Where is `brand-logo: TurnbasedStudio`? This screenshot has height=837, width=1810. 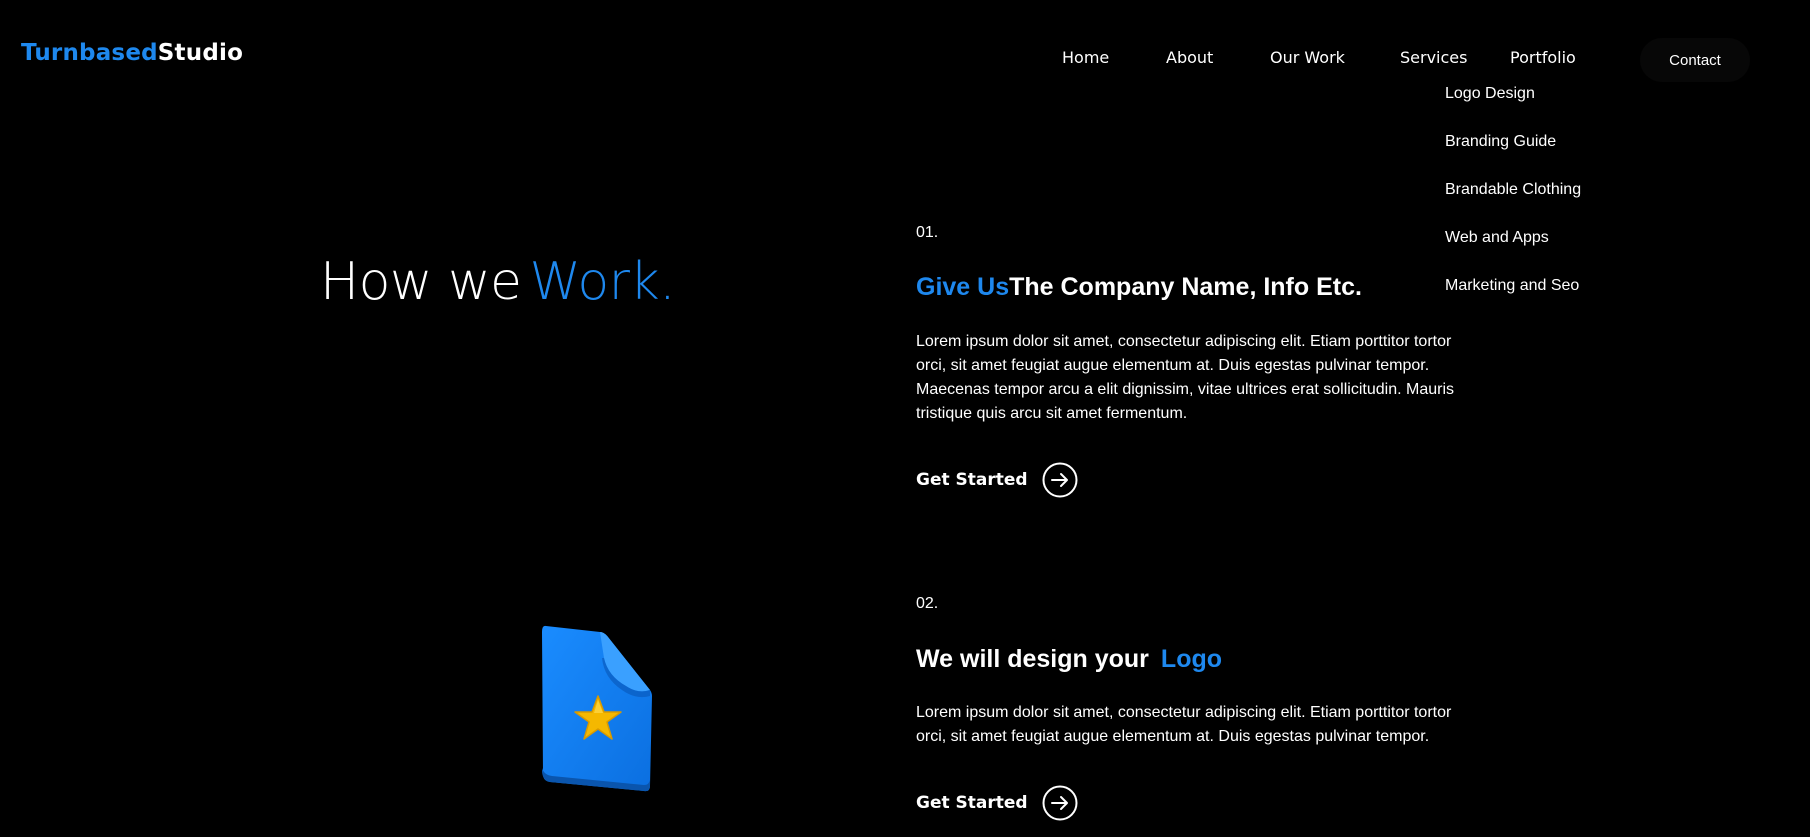 brand-logo: TurnbasedStudio is located at coordinates (132, 53).